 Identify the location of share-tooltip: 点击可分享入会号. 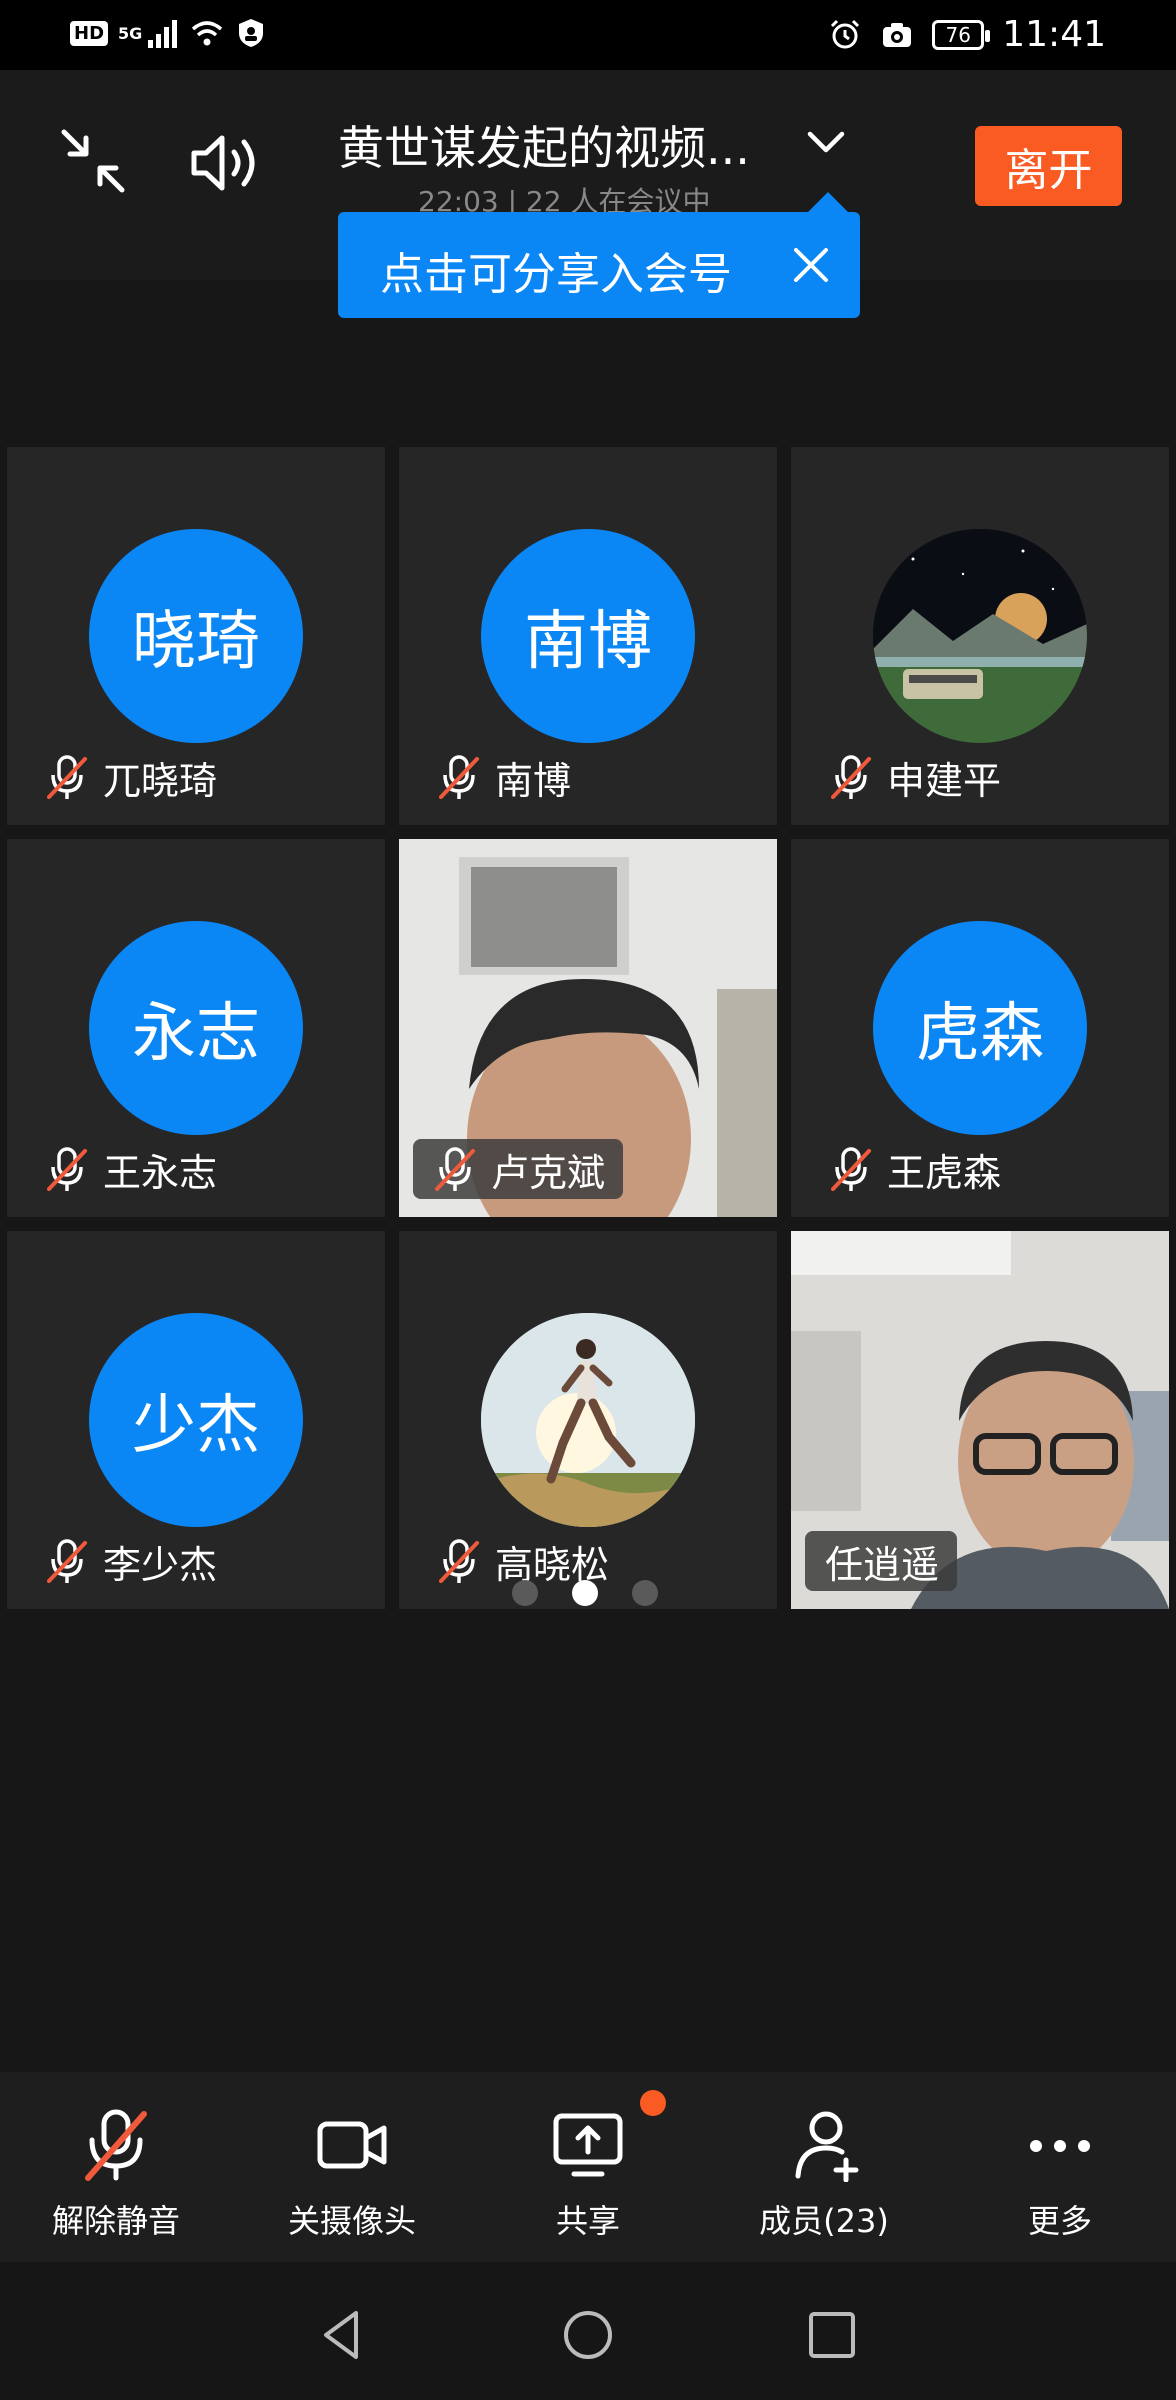
(599, 255).